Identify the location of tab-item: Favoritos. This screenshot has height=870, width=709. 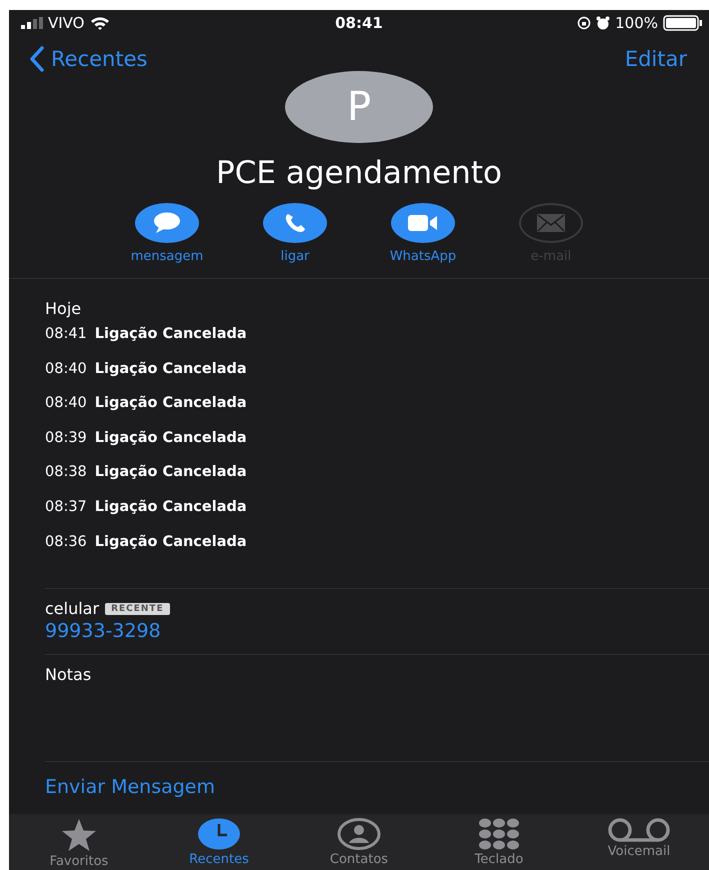
(79, 844).